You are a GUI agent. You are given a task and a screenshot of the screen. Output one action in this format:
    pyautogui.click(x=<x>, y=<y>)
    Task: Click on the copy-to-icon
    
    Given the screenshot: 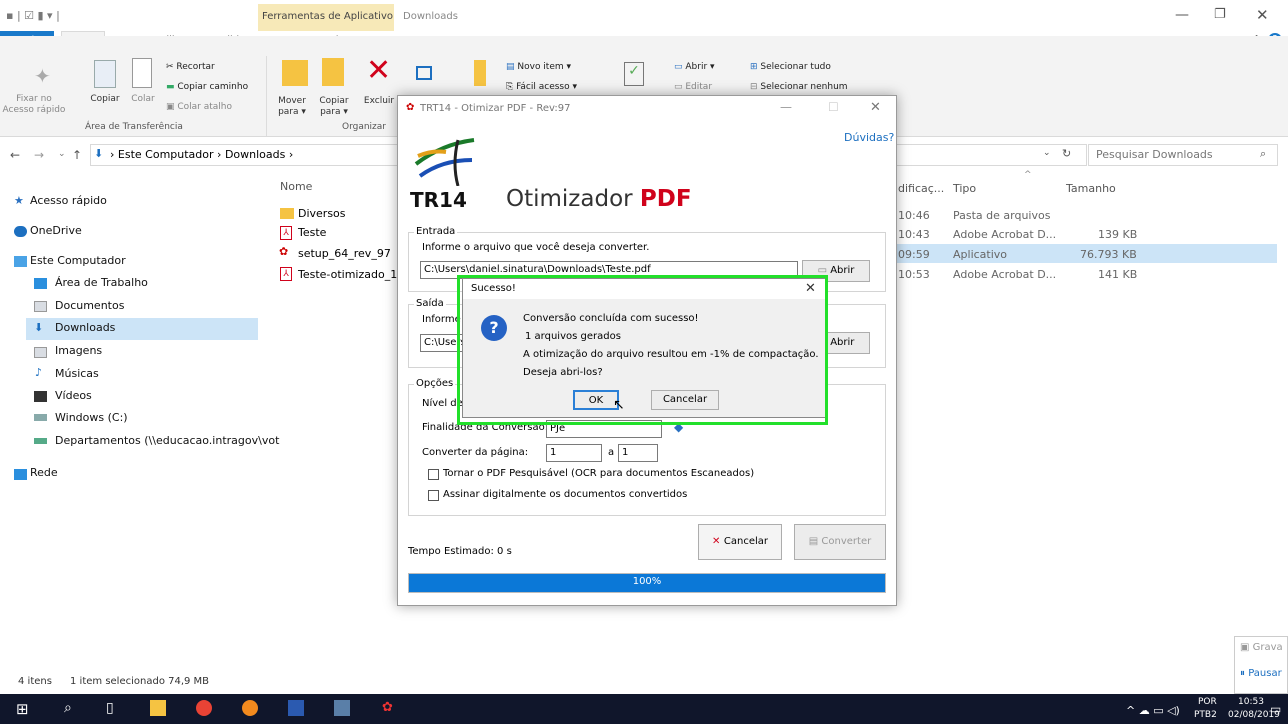 What is the action you would take?
    pyautogui.click(x=333, y=72)
    